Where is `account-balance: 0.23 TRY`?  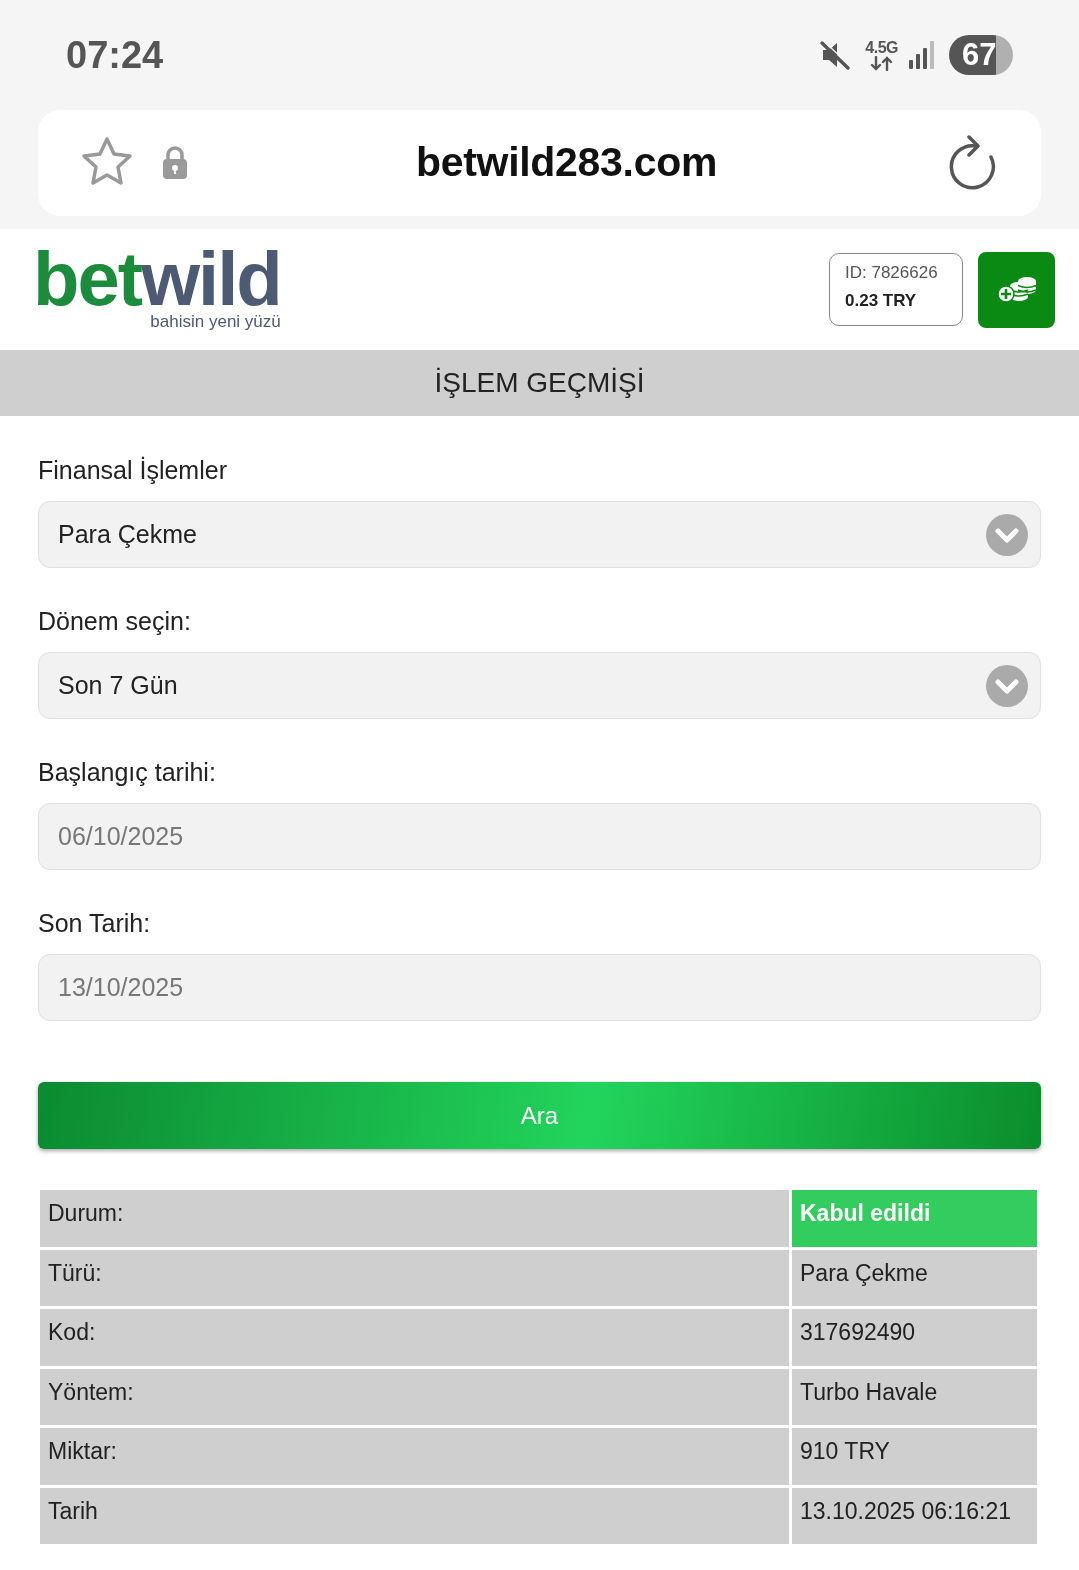
account-balance: 0.23 TRY is located at coordinates (881, 301).